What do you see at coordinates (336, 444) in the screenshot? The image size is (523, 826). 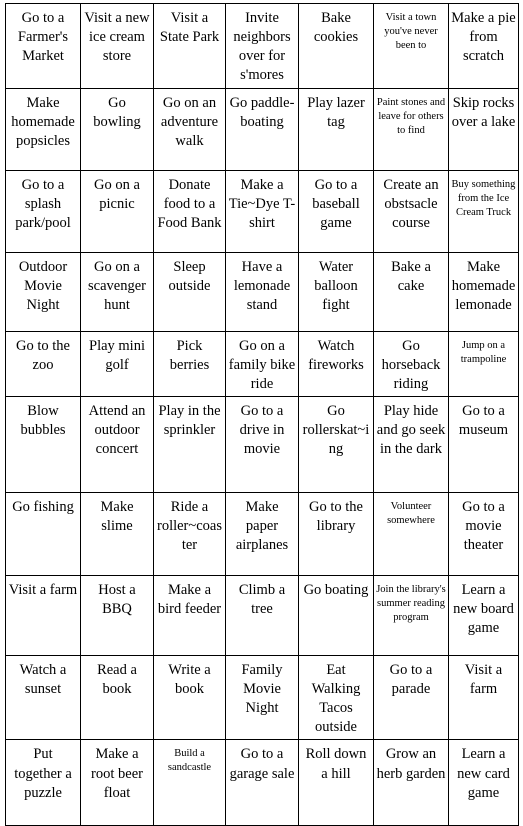 I see `activity-cell: Go rollerskat~ing` at bounding box center [336, 444].